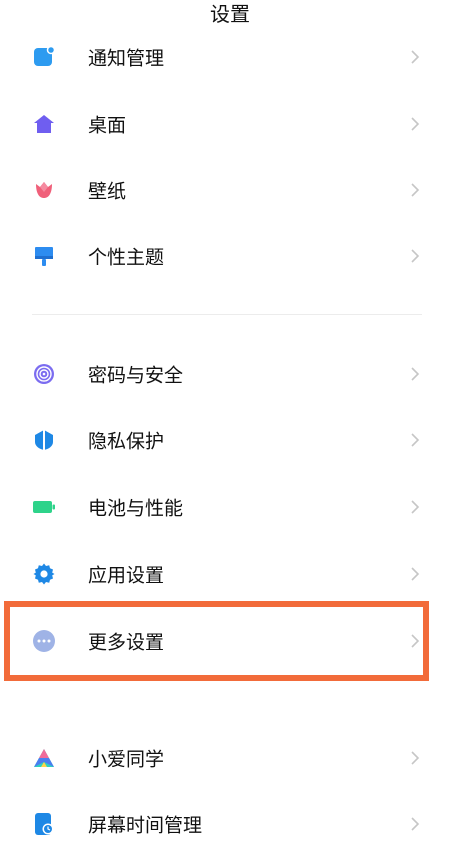 The height and width of the screenshot is (846, 460). Describe the element at coordinates (230, 574) in the screenshot. I see `settings-item-app-settings: 应用设置` at that location.